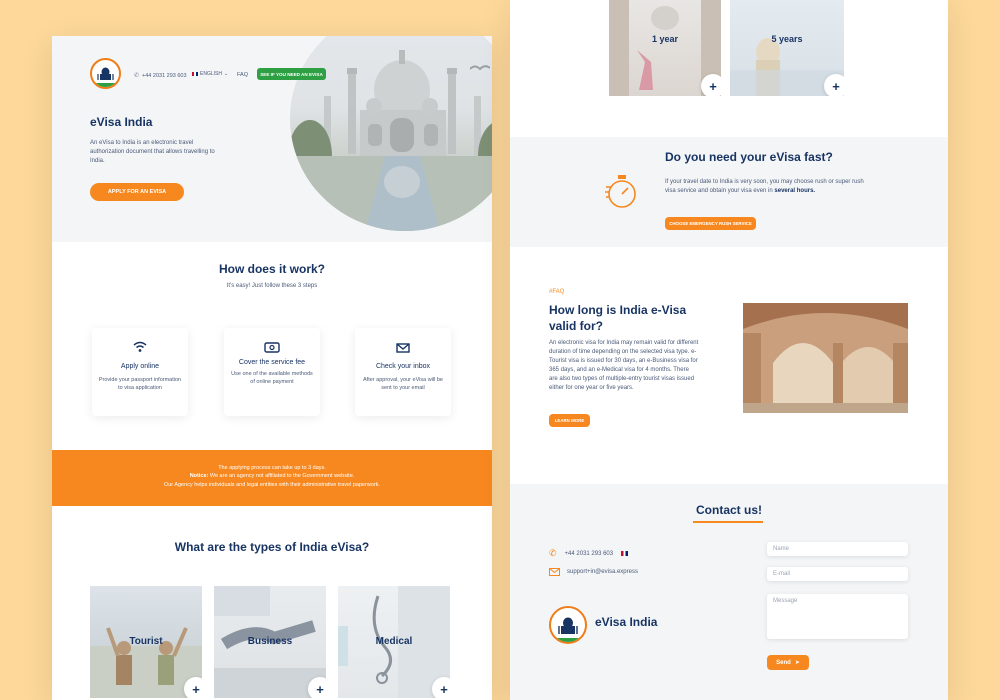  Describe the element at coordinates (554, 572) in the screenshot. I see `email-icon` at that location.